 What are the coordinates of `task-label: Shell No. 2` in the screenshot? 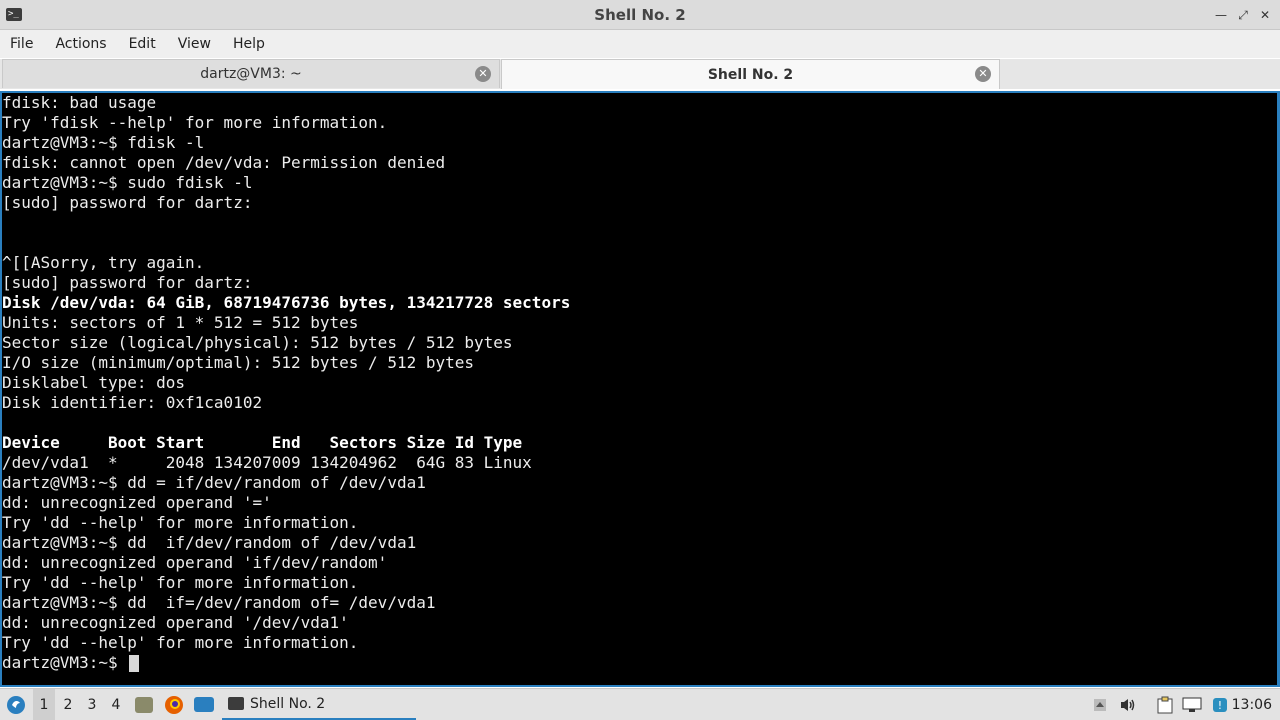 It's located at (288, 703).